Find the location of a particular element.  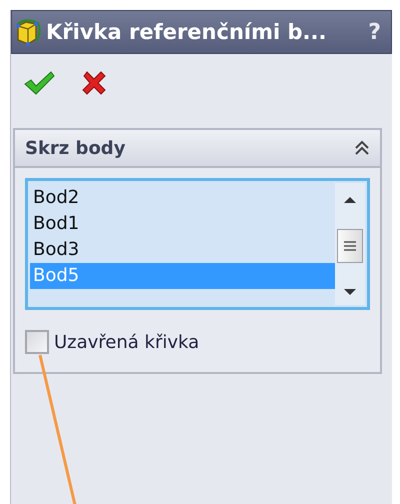

scroll-down-icon is located at coordinates (350, 292).